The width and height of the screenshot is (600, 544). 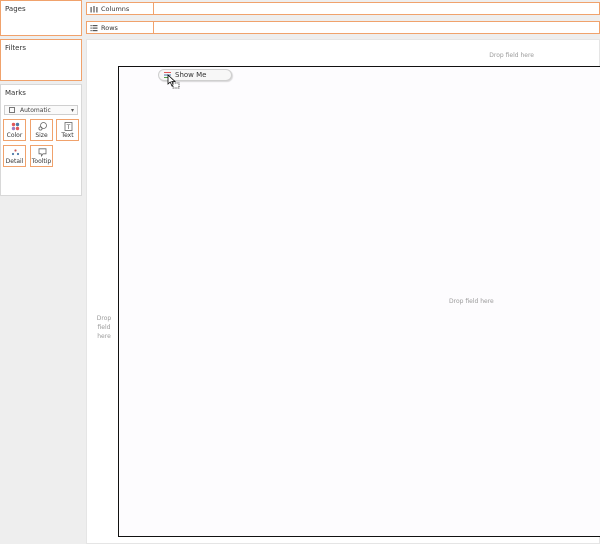 I want to click on pages-card: Pages, so click(x=41, y=18).